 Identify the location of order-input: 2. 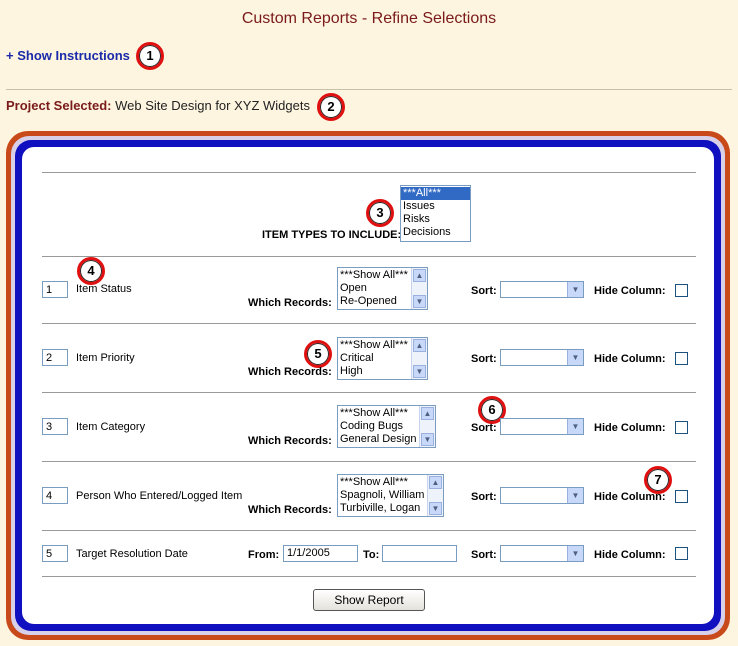
(55, 357).